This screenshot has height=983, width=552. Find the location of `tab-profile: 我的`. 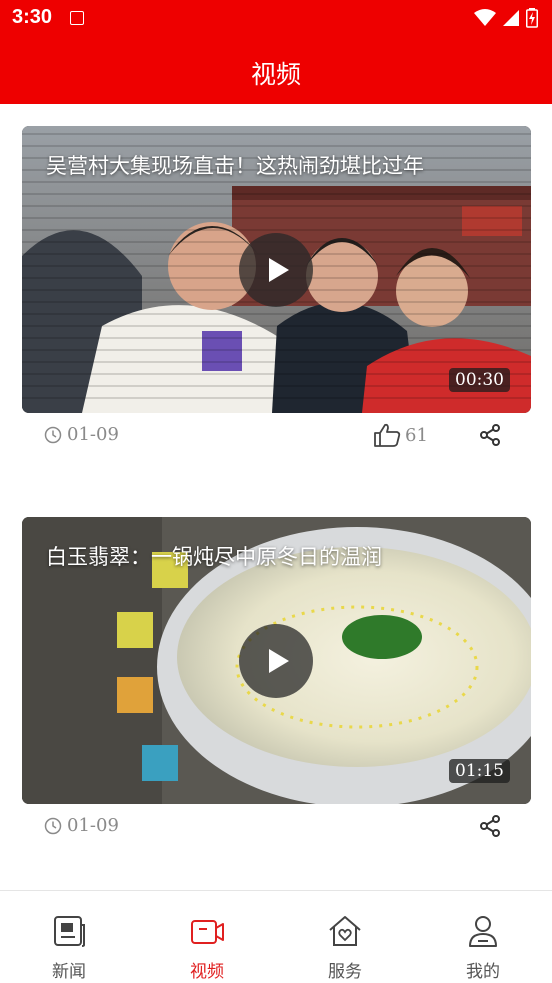

tab-profile: 我的 is located at coordinates (483, 937).